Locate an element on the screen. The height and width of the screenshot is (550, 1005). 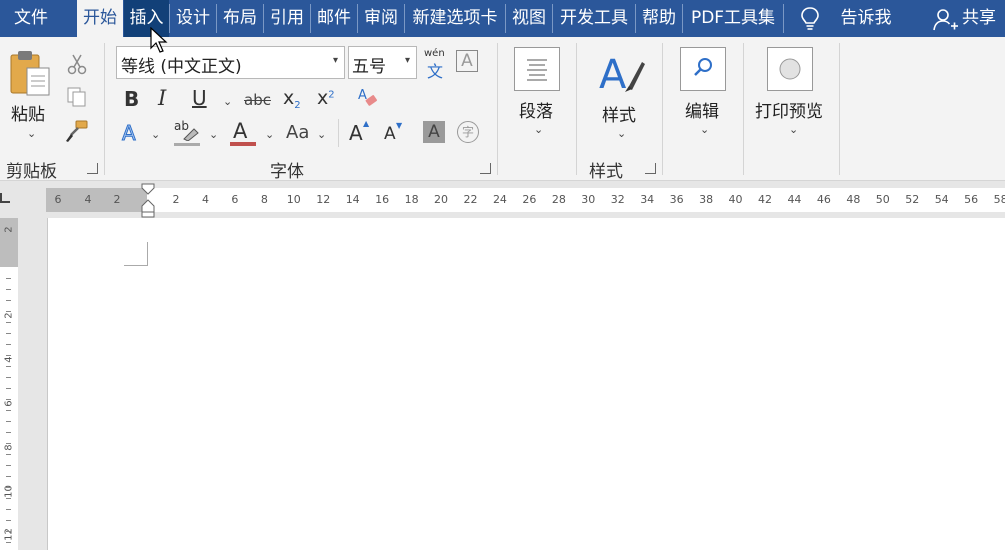
shrink-font-button: A ▼ is located at coordinates (396, 134).